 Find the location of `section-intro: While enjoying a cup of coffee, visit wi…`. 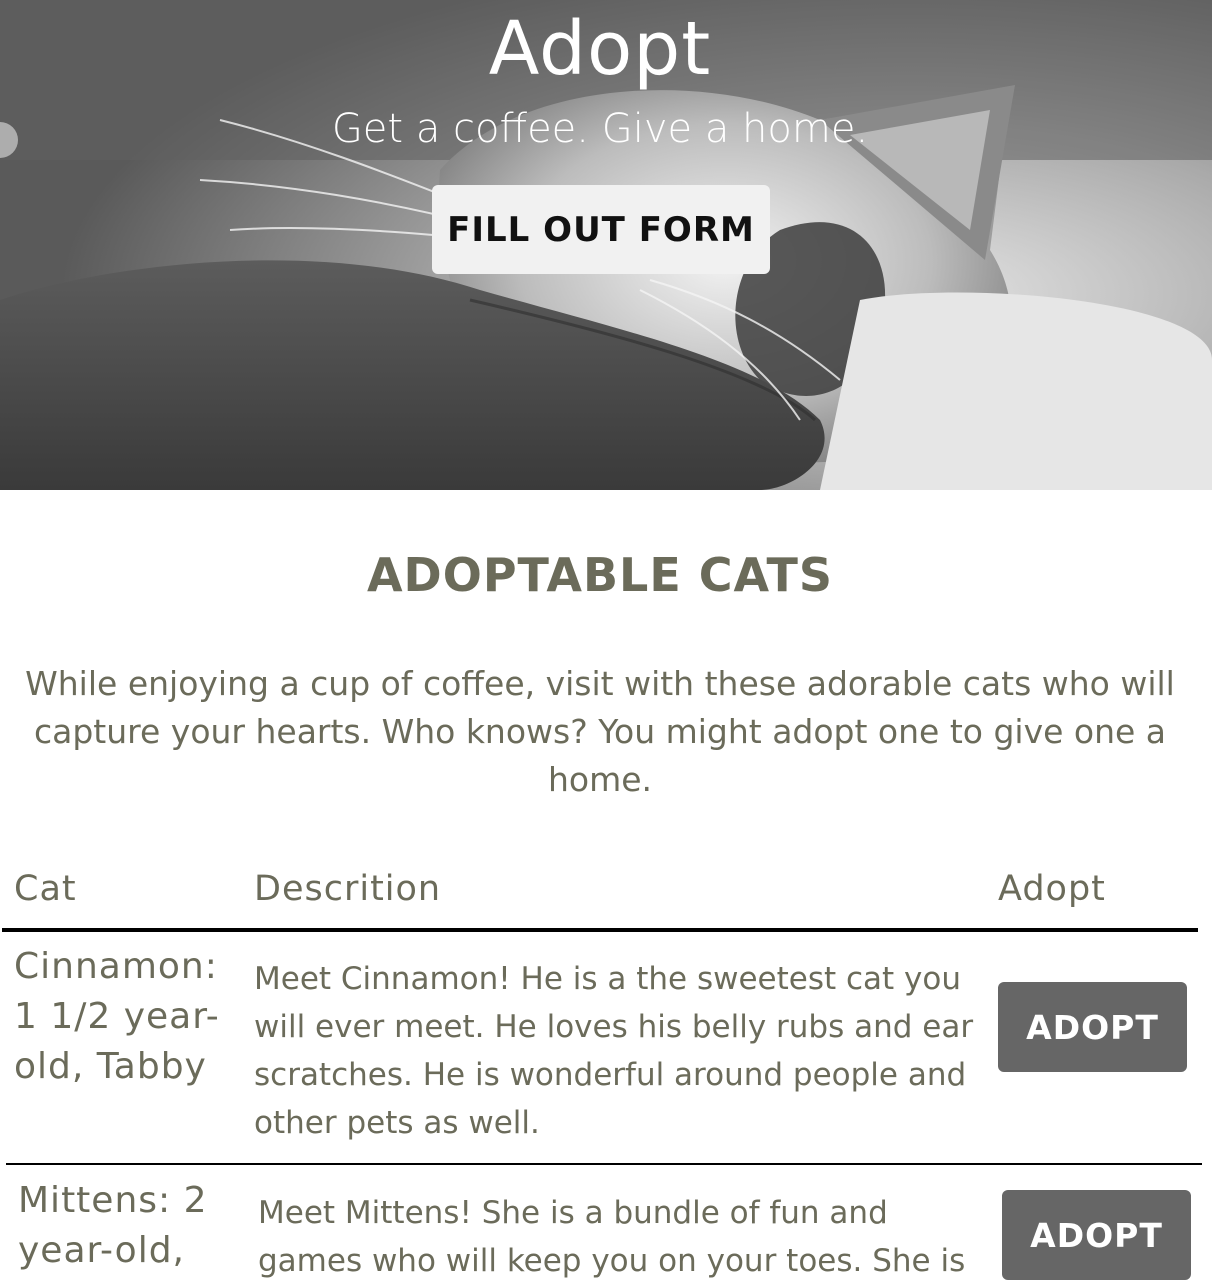

section-intro: While enjoying a cup of coffee, visit wi… is located at coordinates (600, 731).